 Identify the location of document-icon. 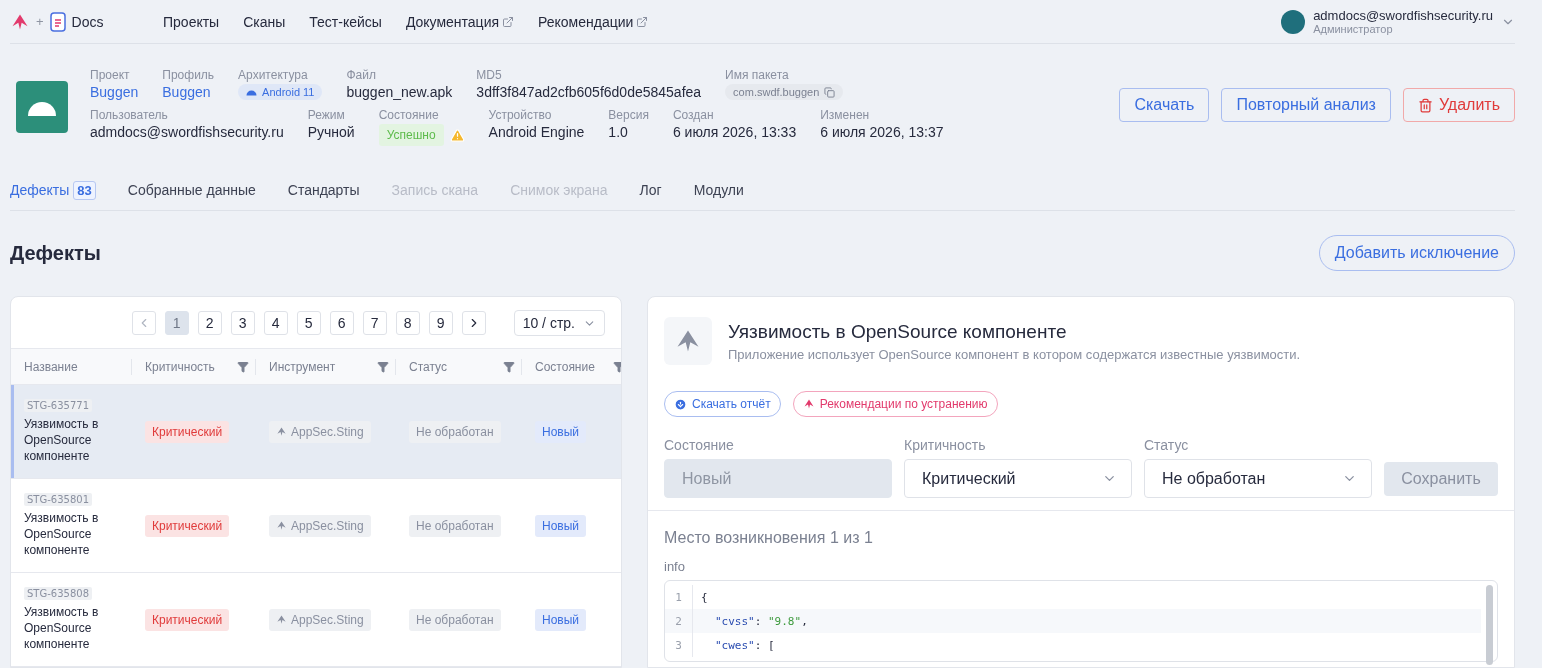
(57, 21).